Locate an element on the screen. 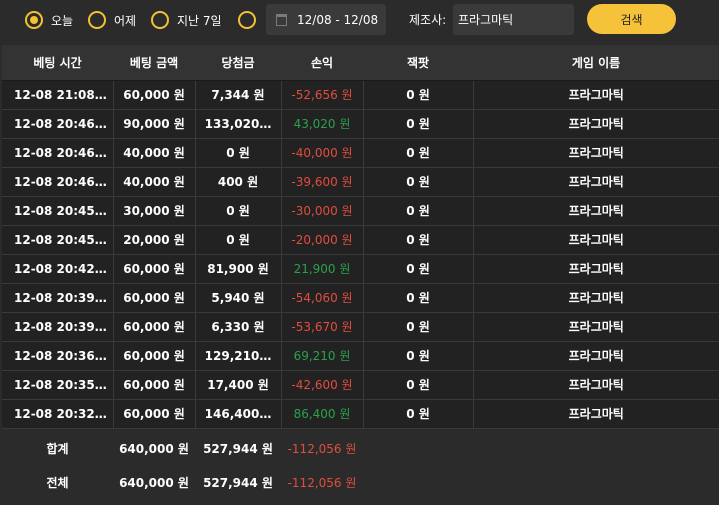  table-header-row: 베팅 시간 베팅 금액 당첨금 손익 잭팟 게임 이름 is located at coordinates (360, 63).